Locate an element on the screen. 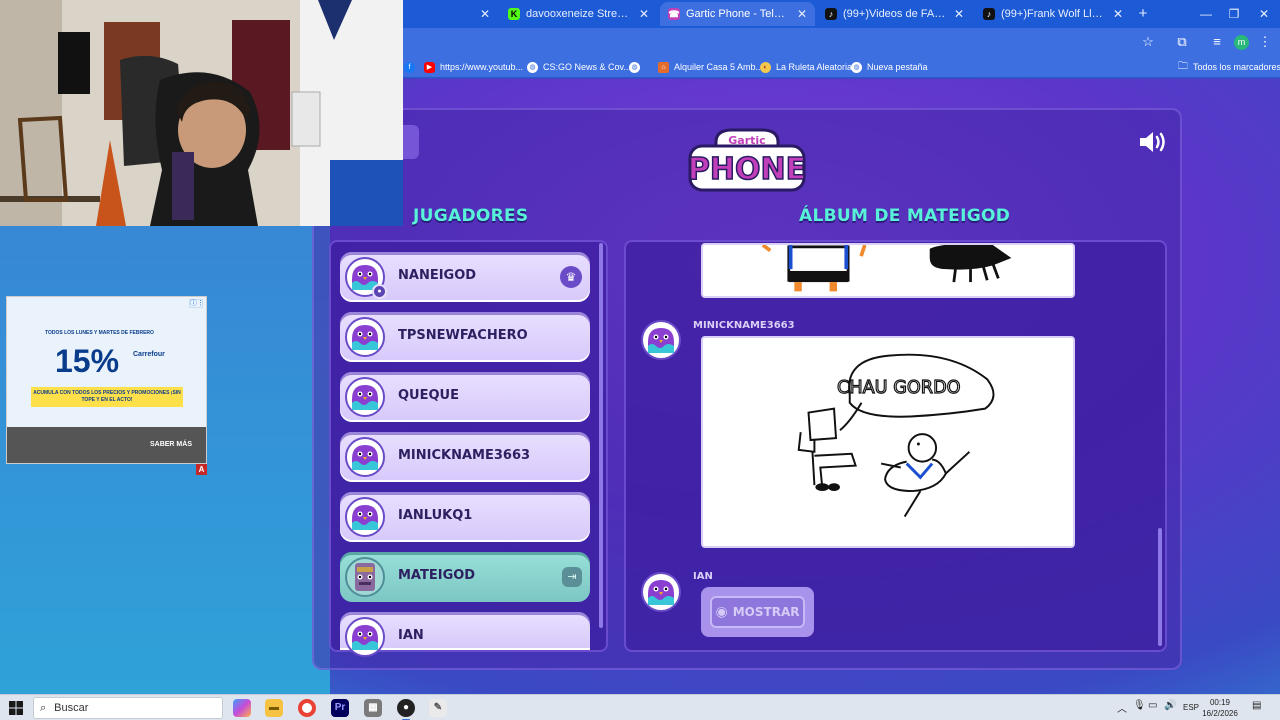  player-card: TPSNEWFACHERO is located at coordinates (465, 337).